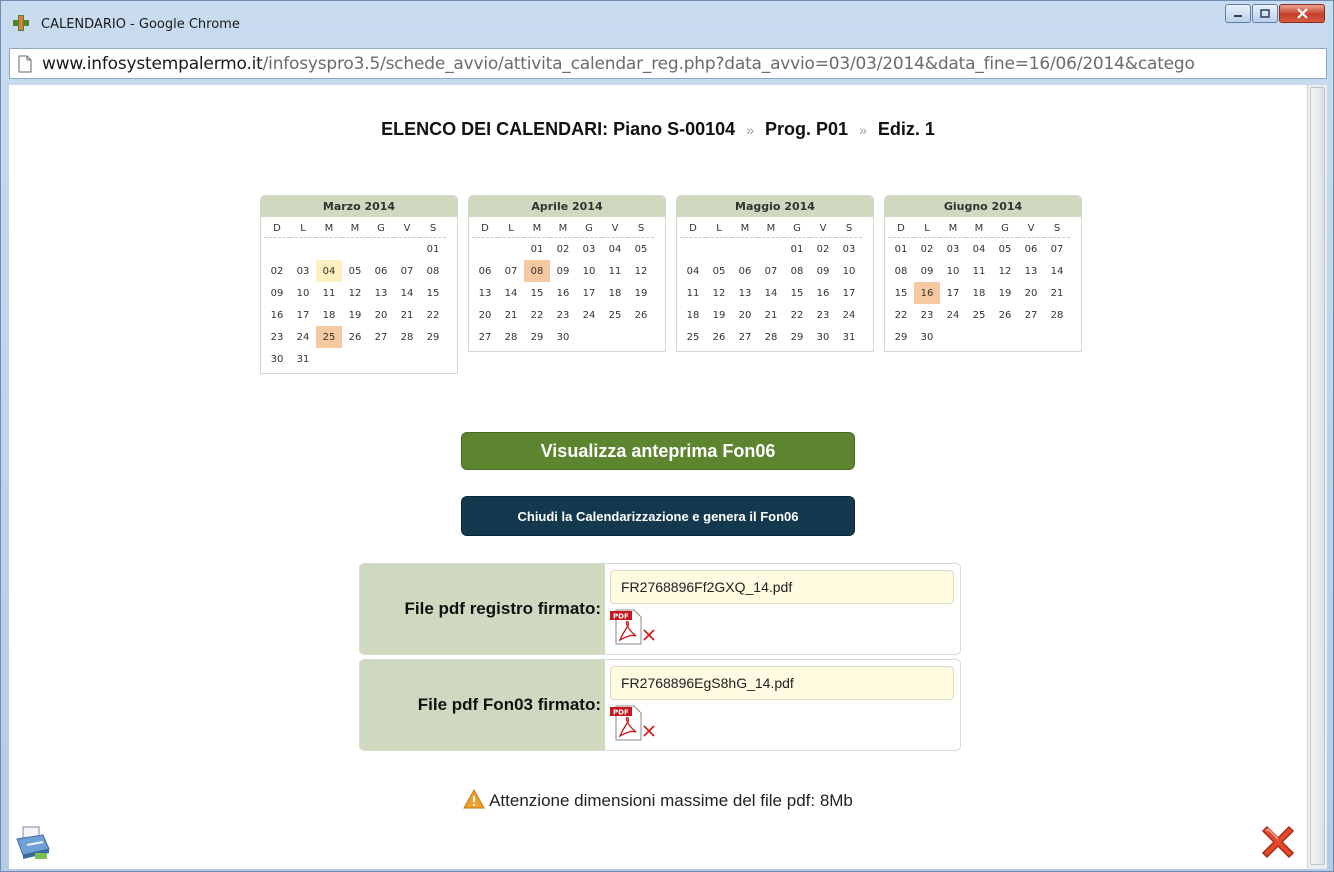  What do you see at coordinates (771, 315) in the screenshot?
I see `calendar-day: 21` at bounding box center [771, 315].